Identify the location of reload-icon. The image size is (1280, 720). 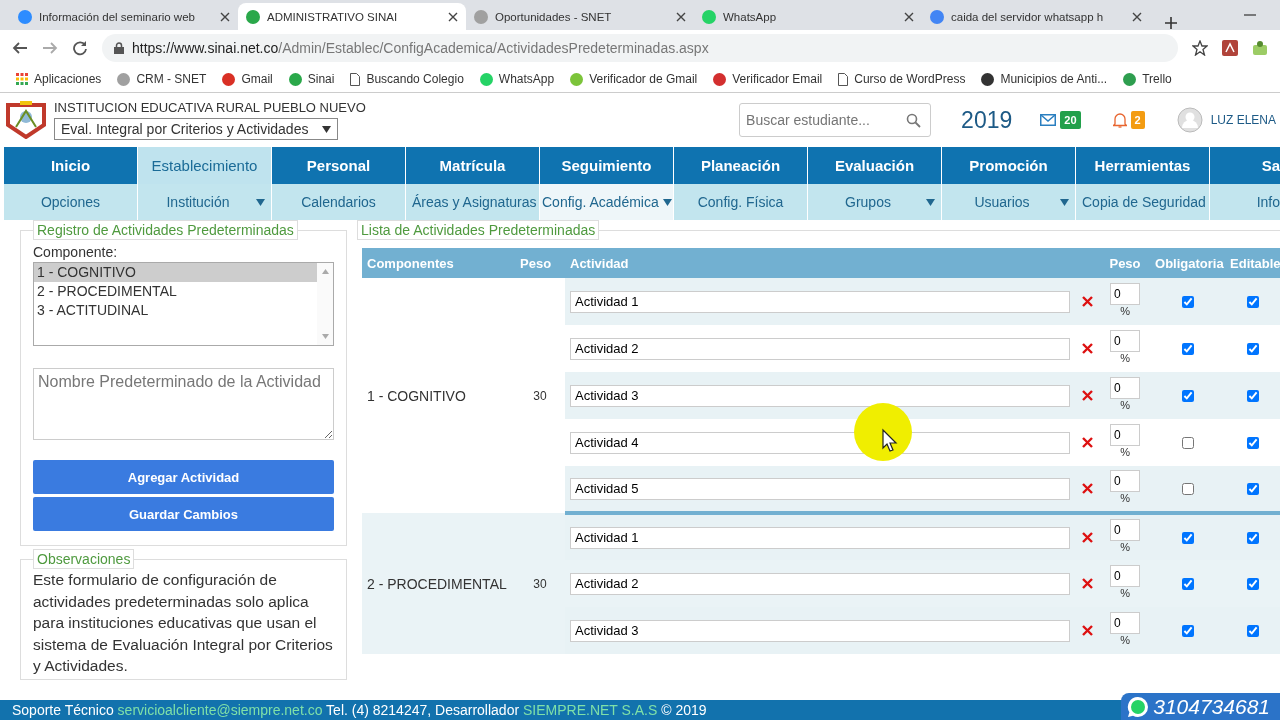
(80, 48).